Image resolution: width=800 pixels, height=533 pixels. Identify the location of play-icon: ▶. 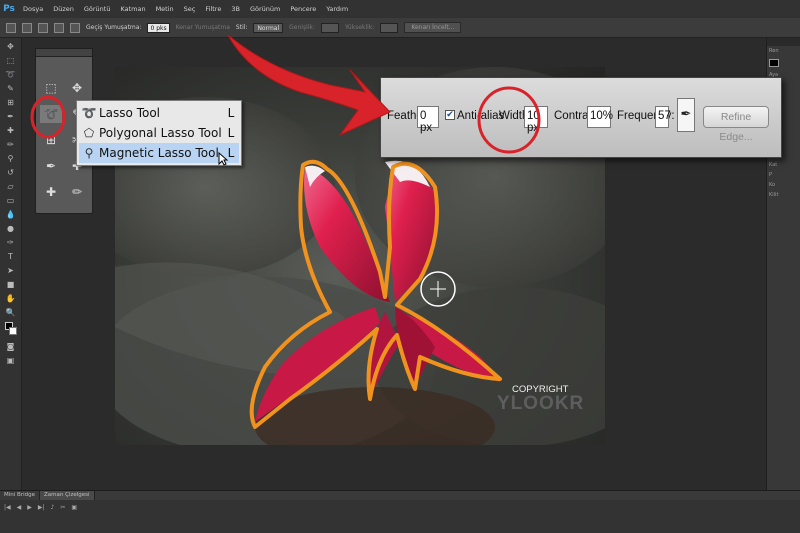
(29, 509).